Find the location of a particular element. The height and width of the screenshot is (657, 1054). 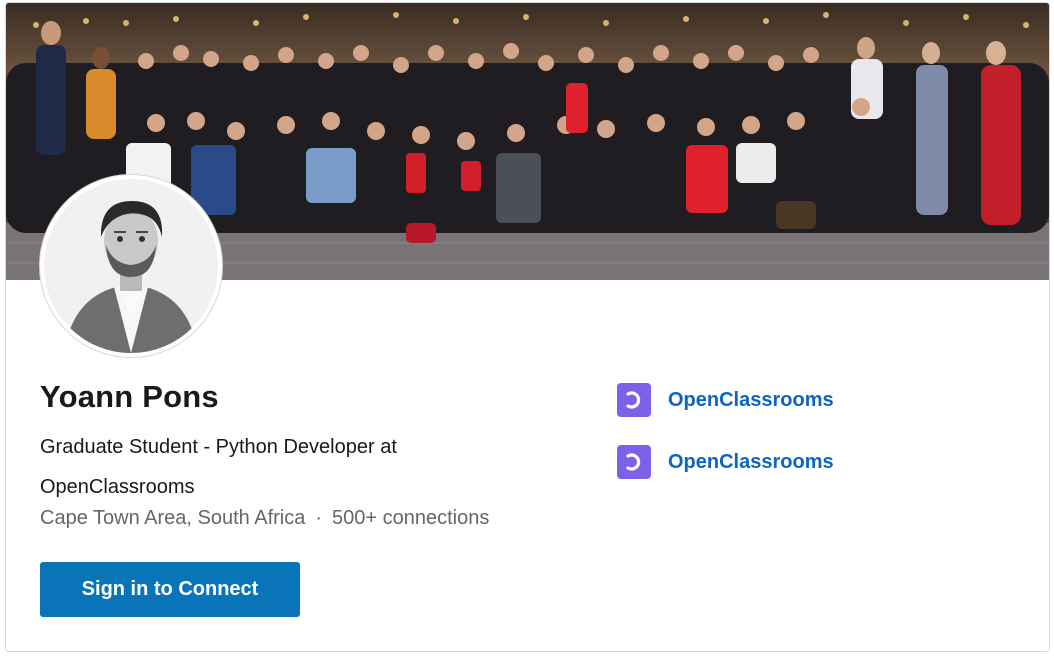

organization-link-current: OpenClassrooms is located at coordinates (751, 400).